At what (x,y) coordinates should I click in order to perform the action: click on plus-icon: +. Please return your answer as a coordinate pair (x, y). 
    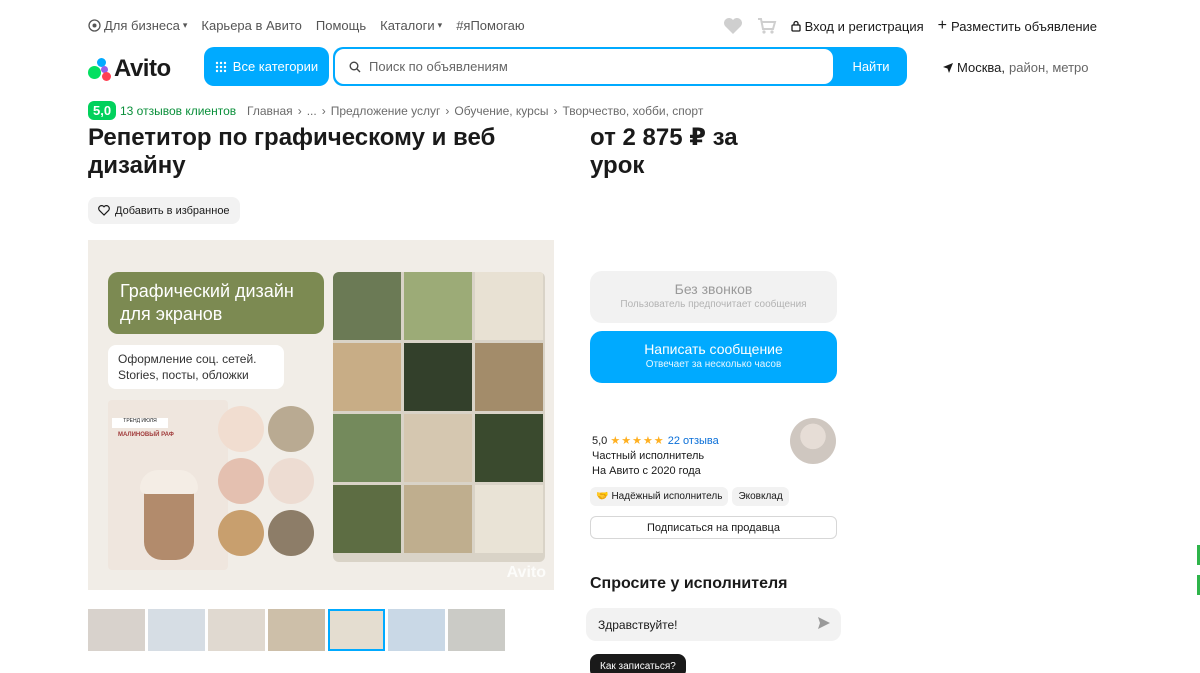
    Looking at the image, I should click on (942, 25).